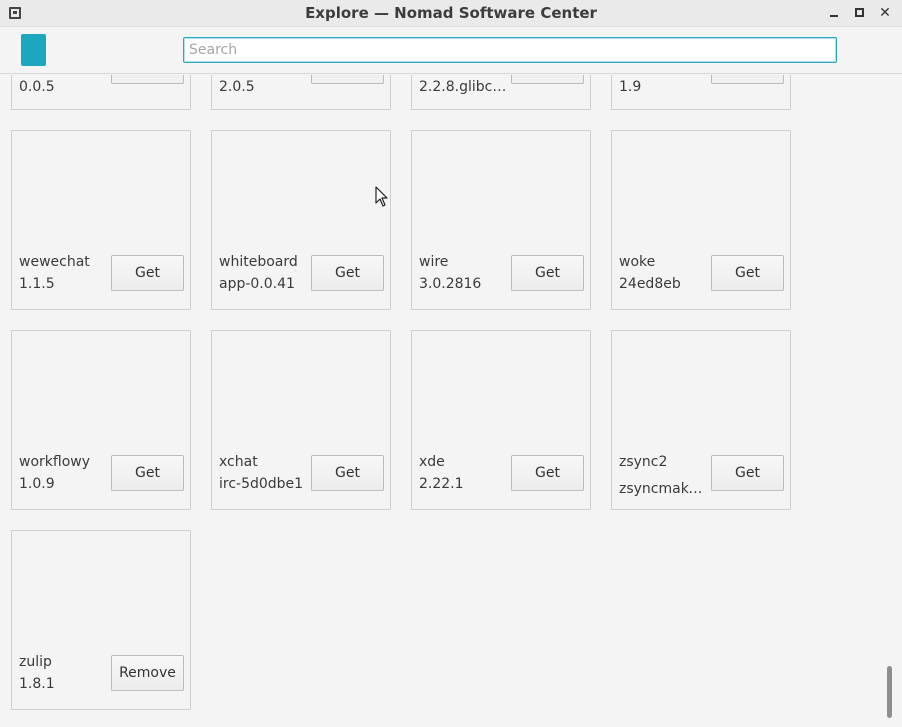 The width and height of the screenshot is (902, 727). I want to click on maximize-icon, so click(860, 13).